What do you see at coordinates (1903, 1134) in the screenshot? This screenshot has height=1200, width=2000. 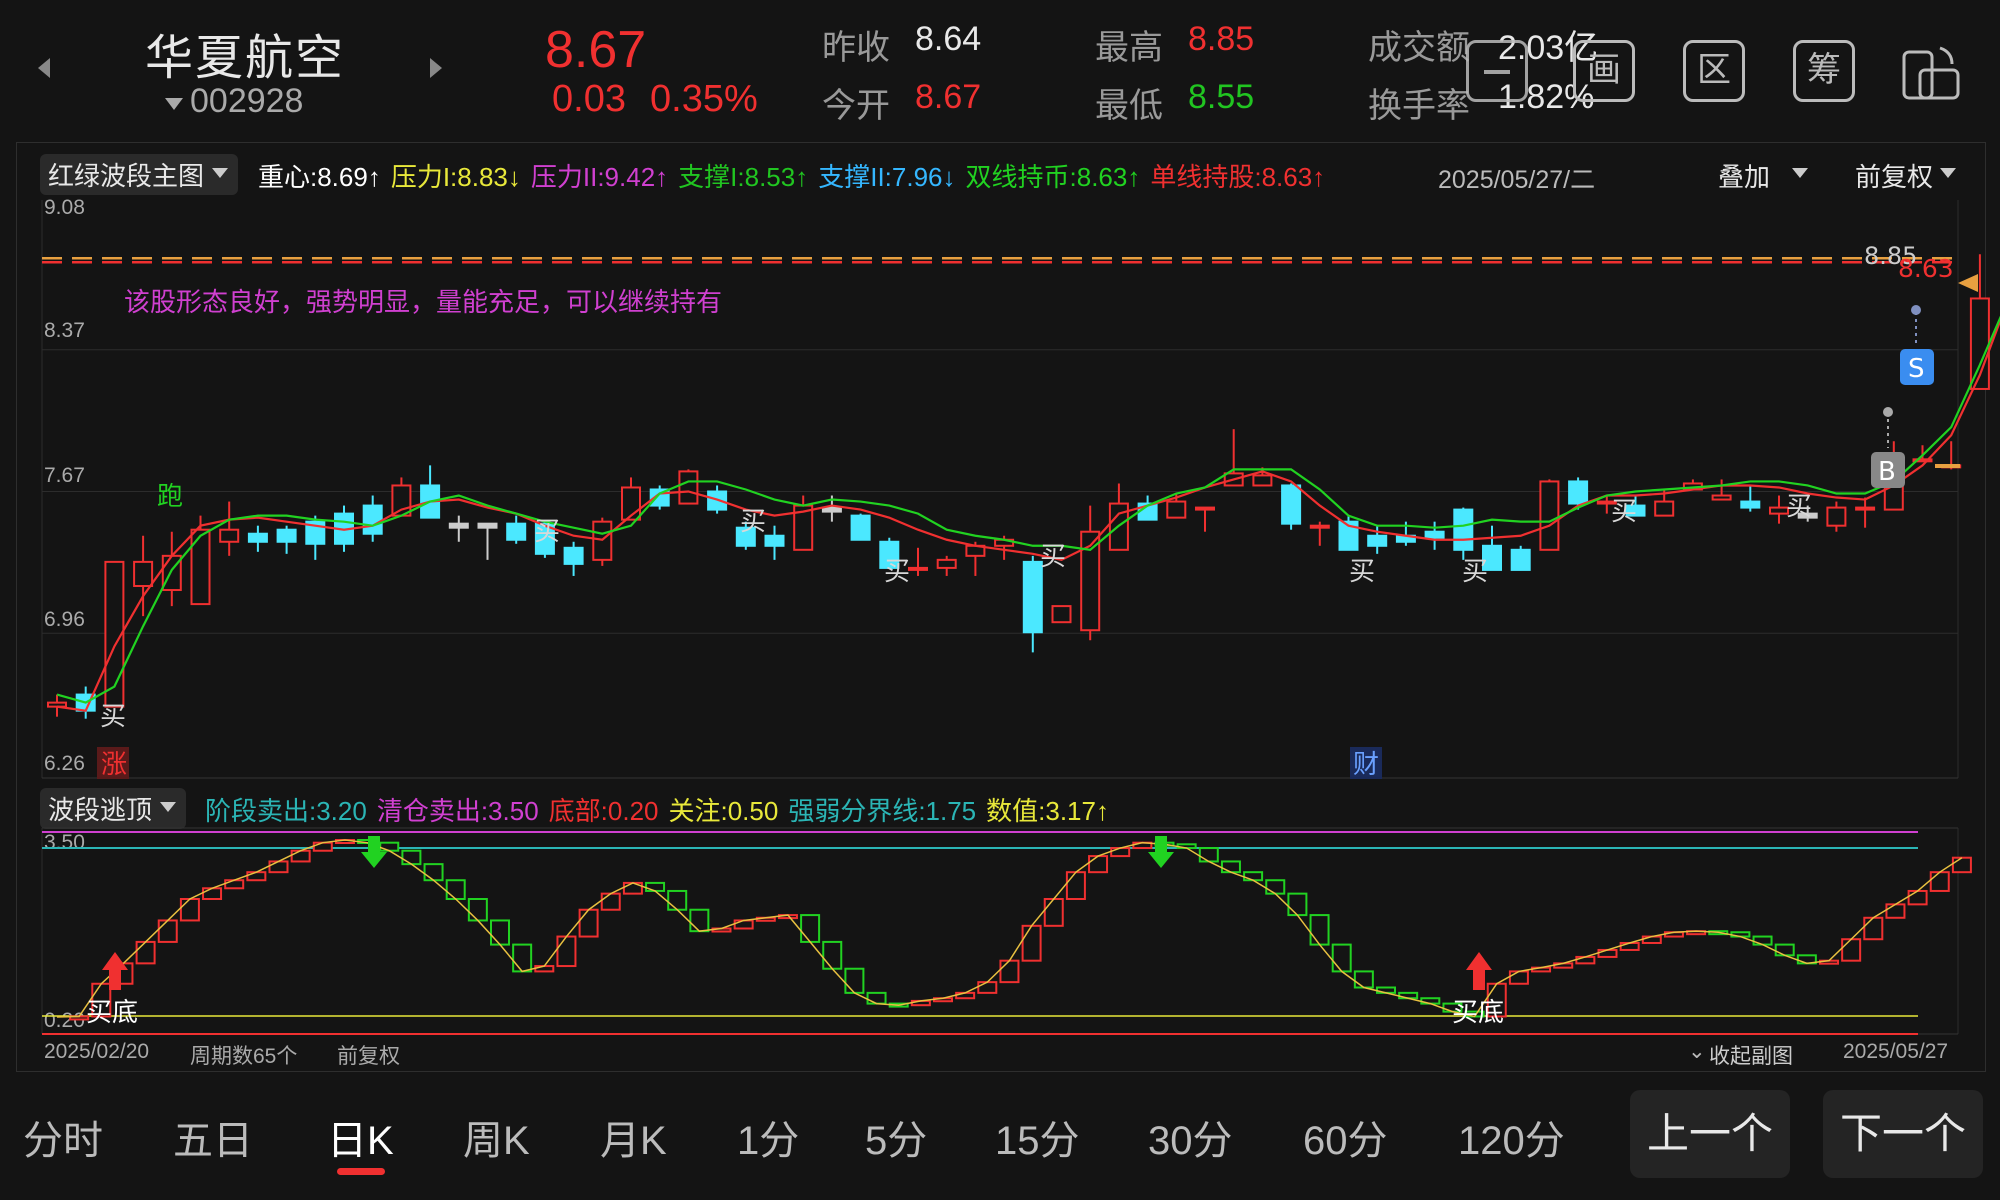 I see `next-stock-button: 下一个` at bounding box center [1903, 1134].